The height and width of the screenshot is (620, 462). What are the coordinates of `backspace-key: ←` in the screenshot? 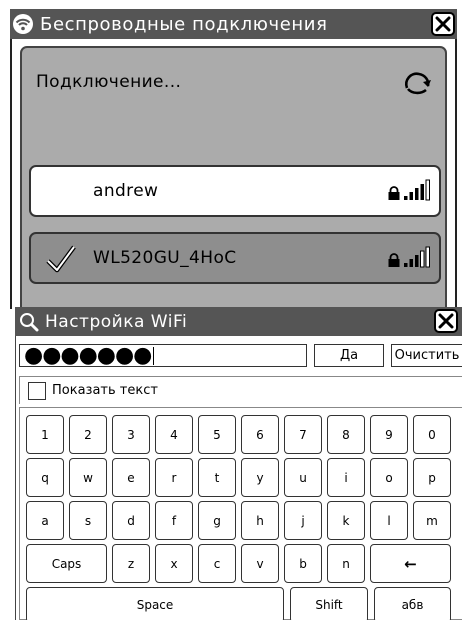 It's located at (410, 563).